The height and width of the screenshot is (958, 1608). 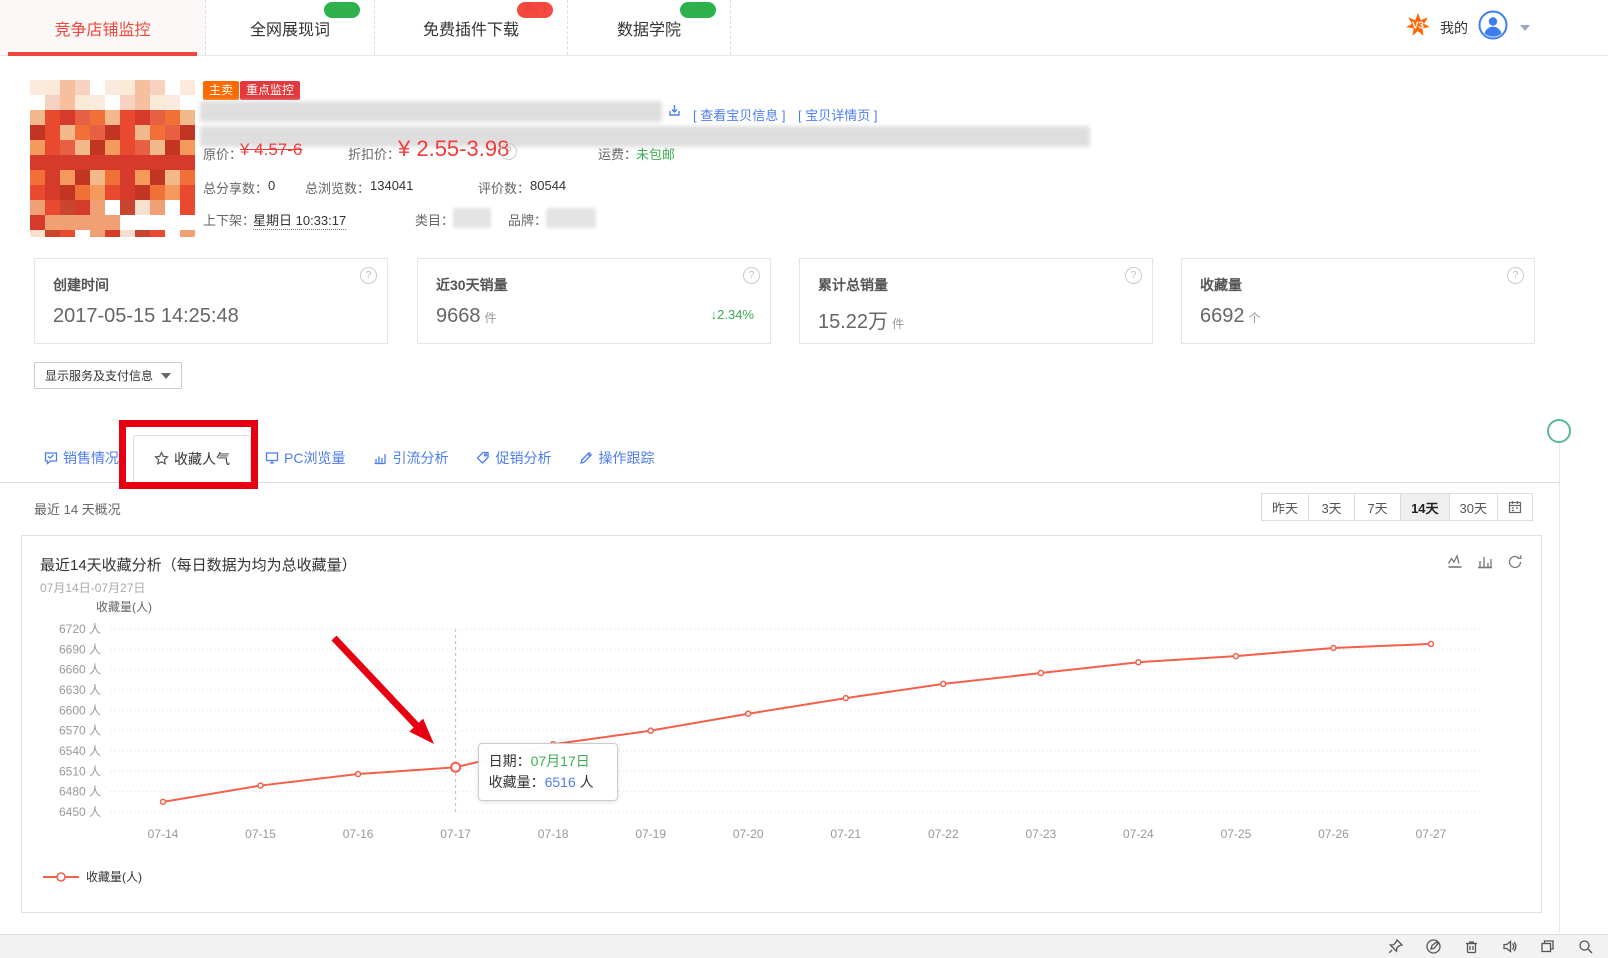 I want to click on chevron-down-icon, so click(x=166, y=375).